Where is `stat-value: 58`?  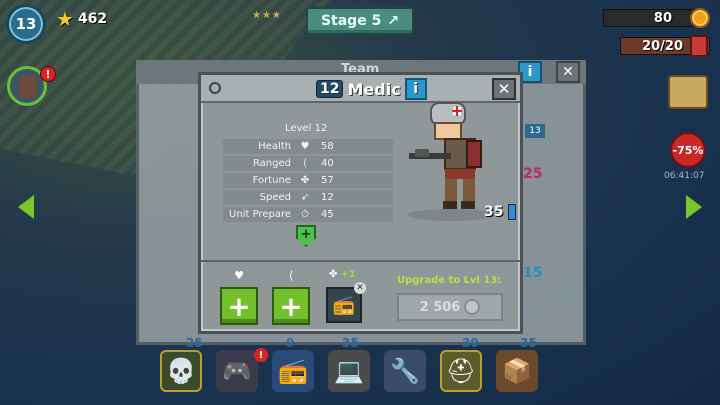
stat-value: 58 is located at coordinates (327, 146).